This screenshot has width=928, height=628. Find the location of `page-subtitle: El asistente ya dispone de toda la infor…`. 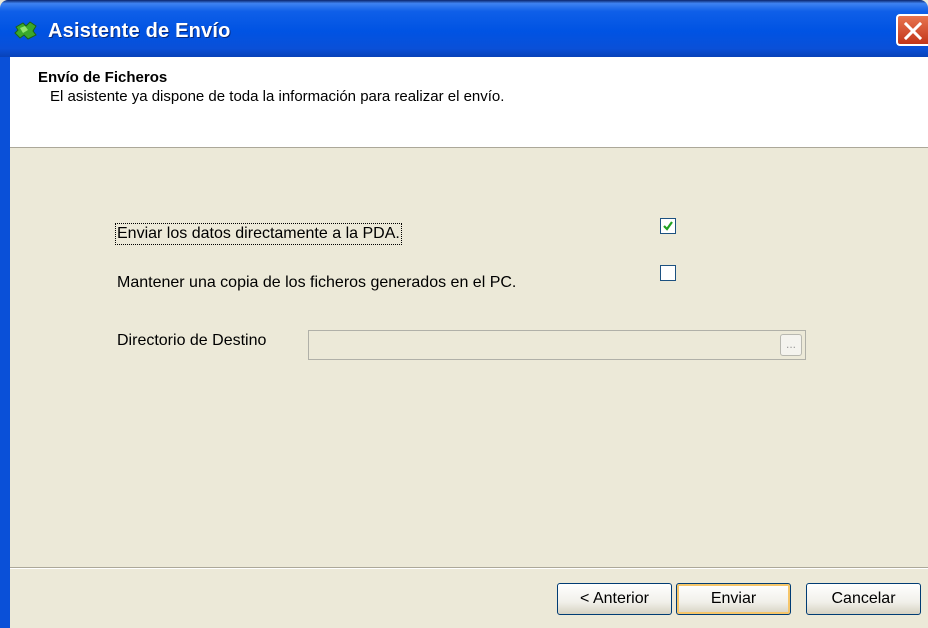

page-subtitle: El asistente ya dispone de toda la infor… is located at coordinates (277, 96).